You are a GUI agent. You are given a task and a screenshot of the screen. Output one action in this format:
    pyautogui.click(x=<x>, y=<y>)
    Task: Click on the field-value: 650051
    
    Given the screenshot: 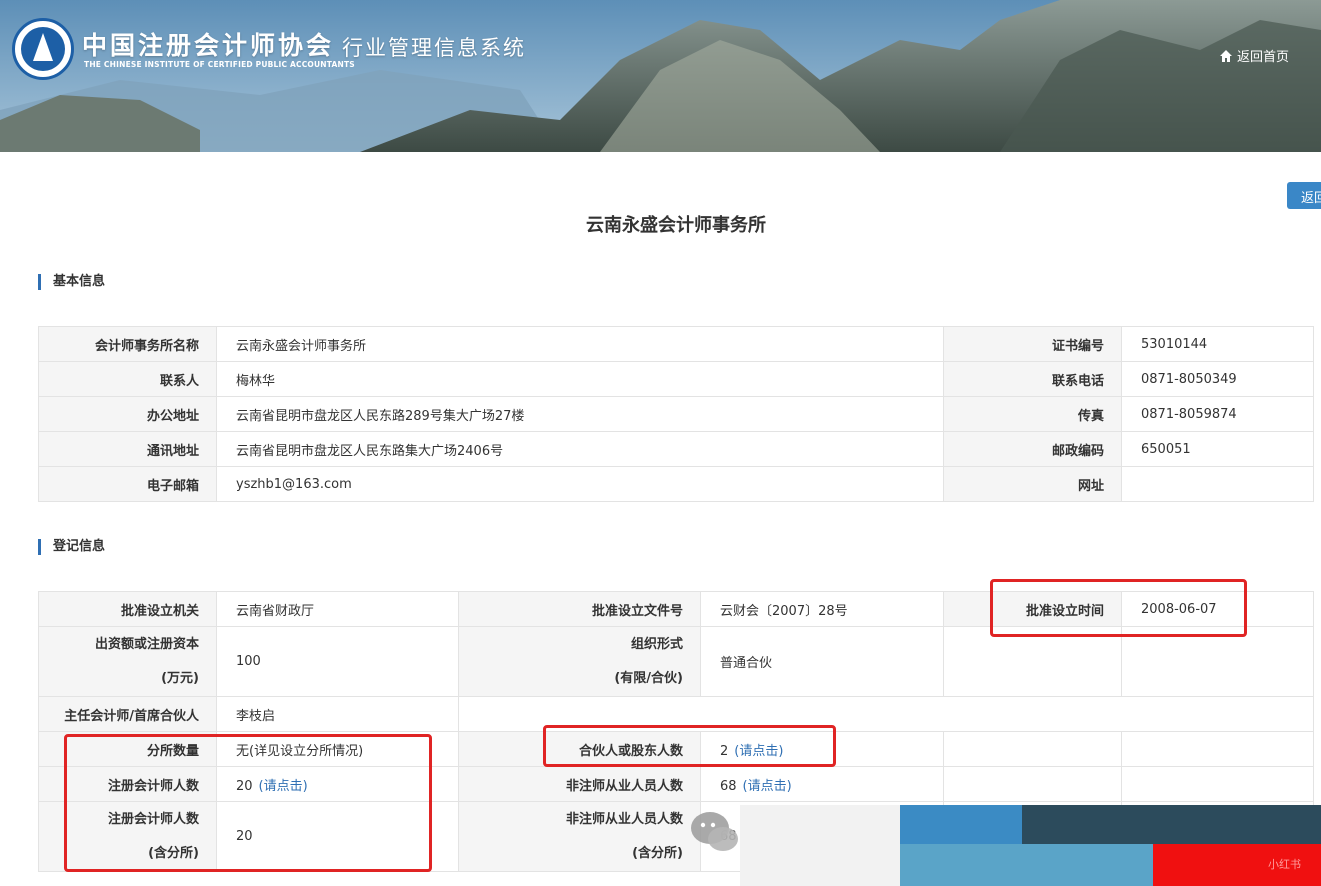 What is the action you would take?
    pyautogui.click(x=1217, y=449)
    